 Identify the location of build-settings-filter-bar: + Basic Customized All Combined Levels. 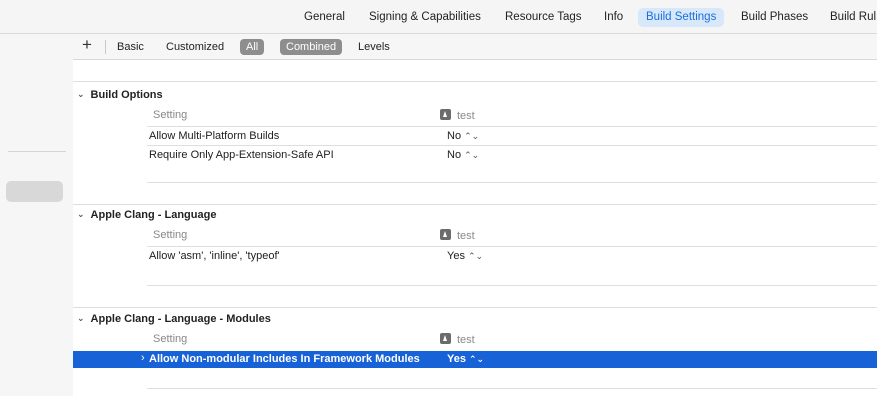
(475, 47).